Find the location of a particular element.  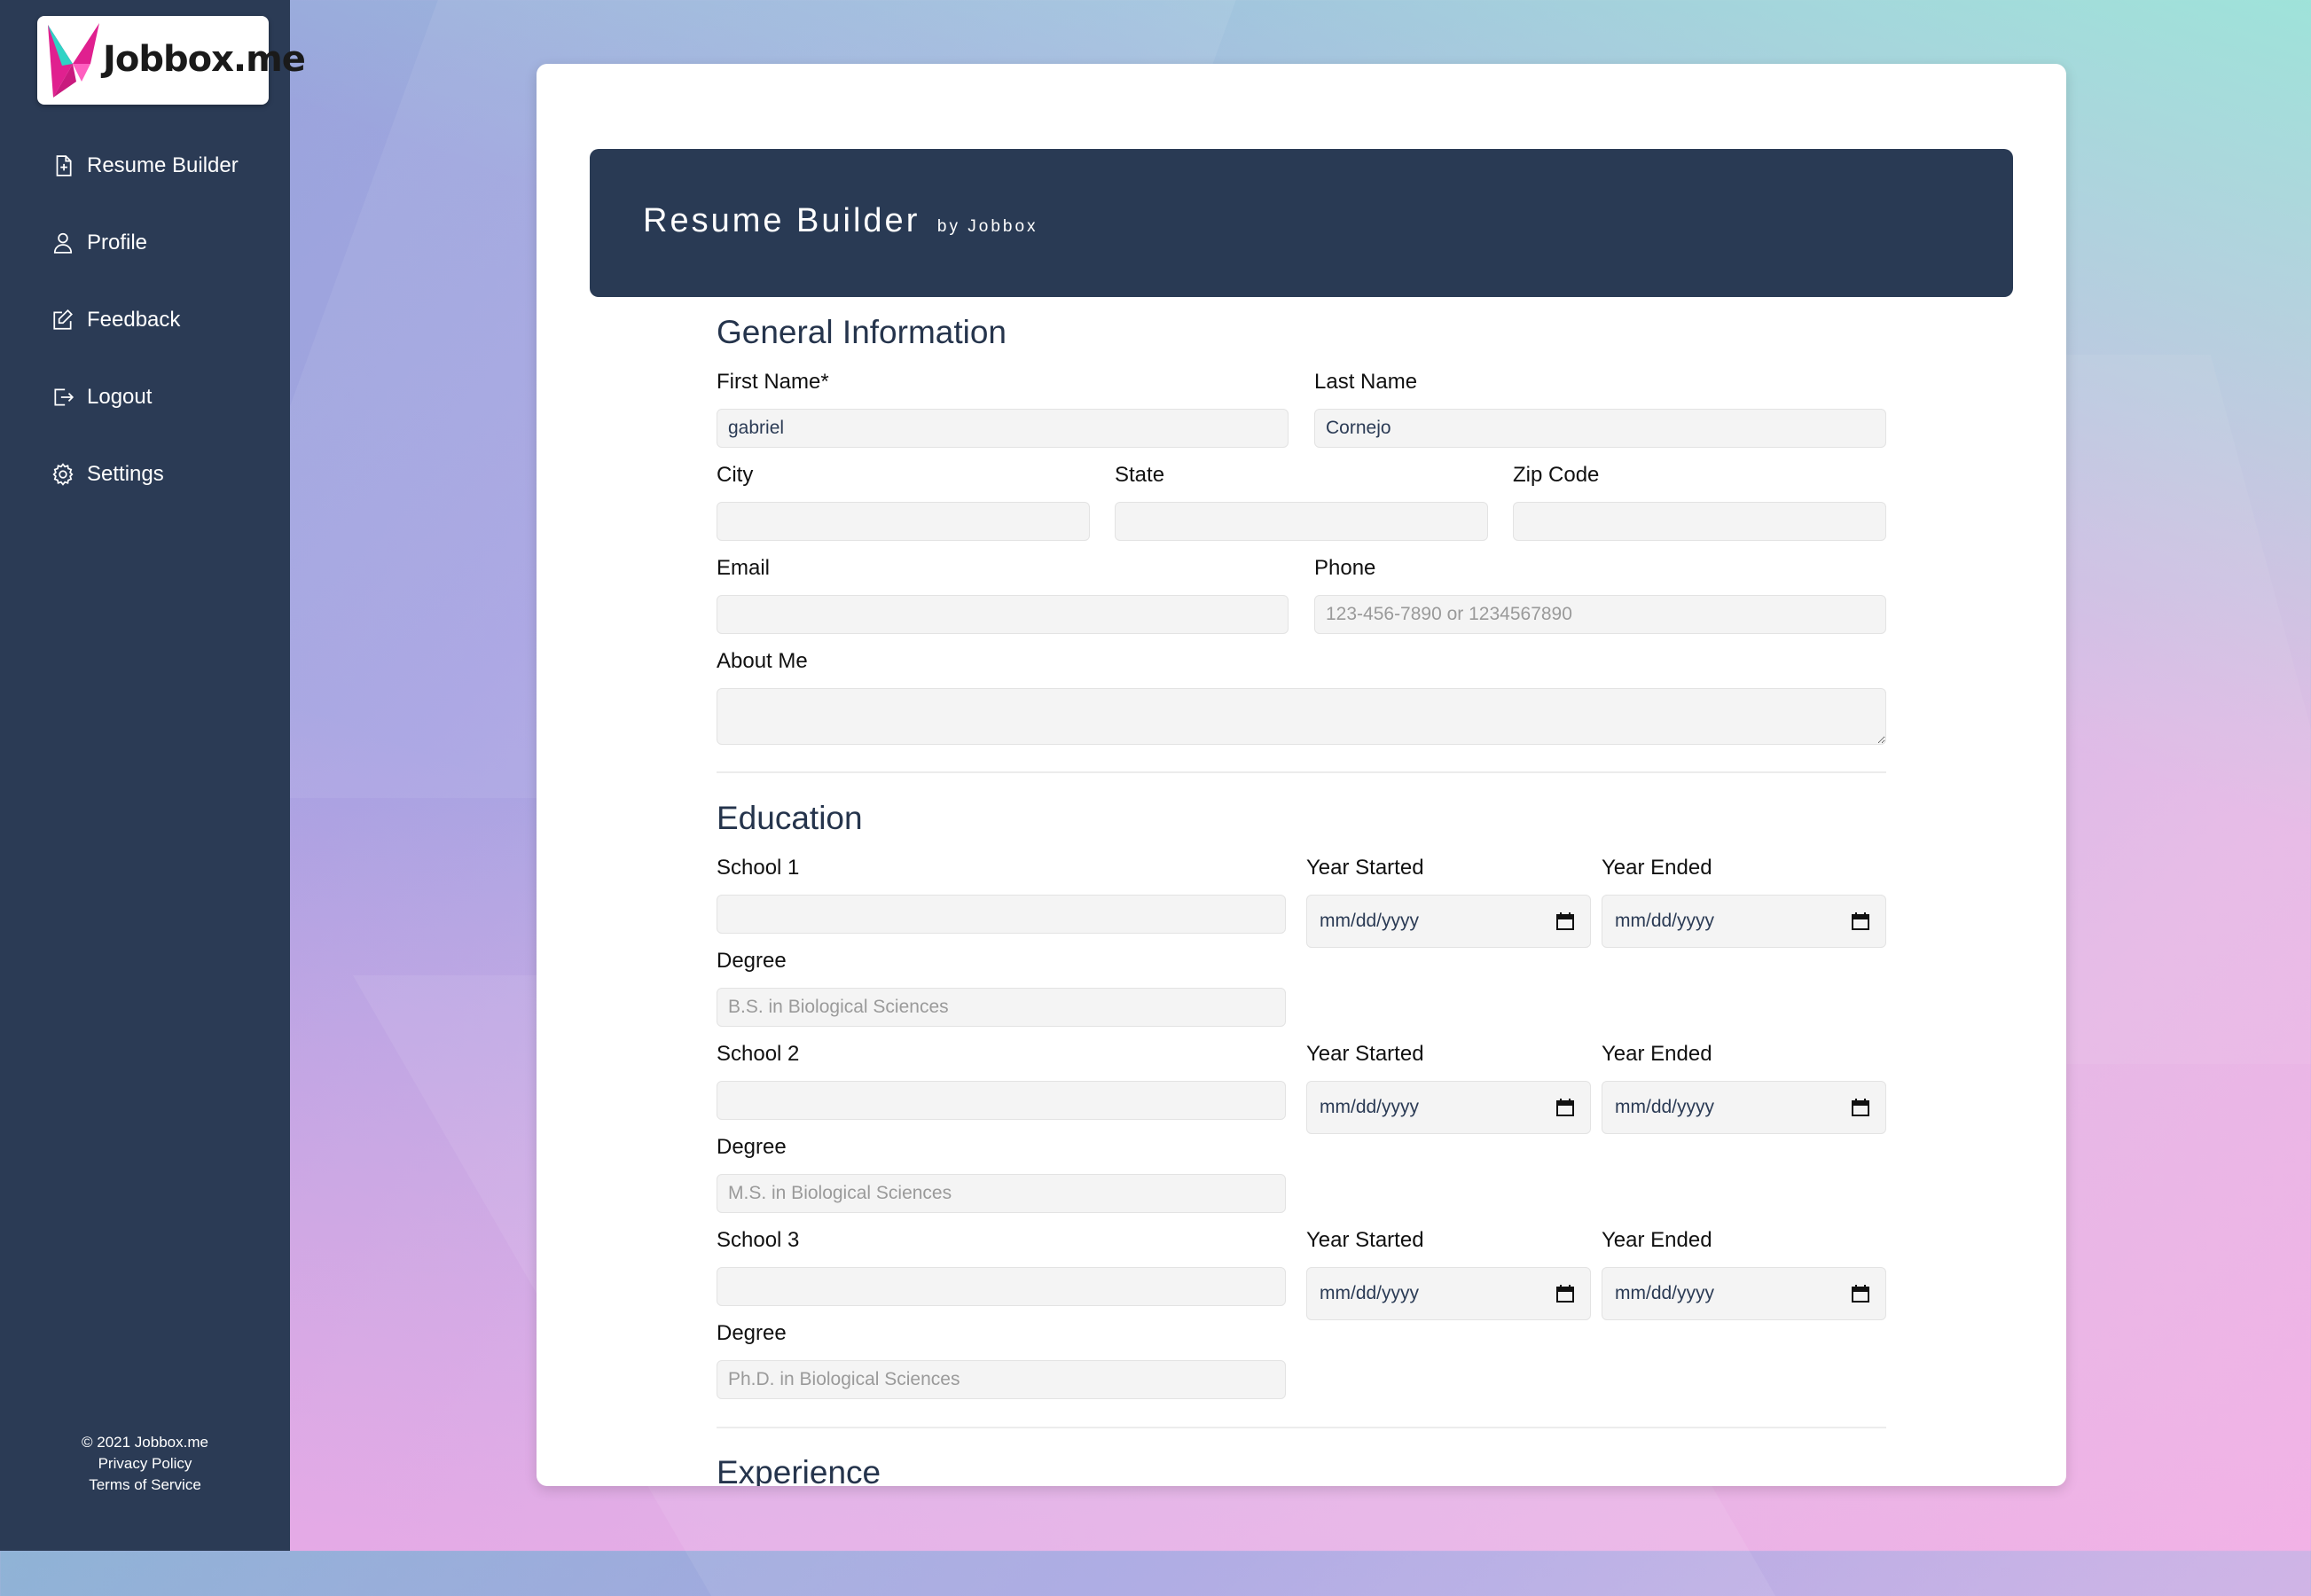

school-1-year-started-label: Year Started is located at coordinates (1365, 868).